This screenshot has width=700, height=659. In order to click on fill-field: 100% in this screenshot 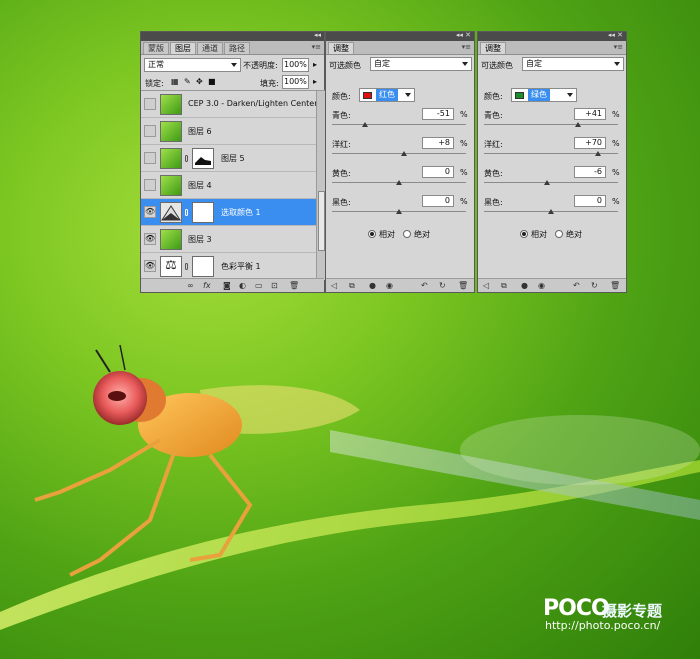, I will do `click(295, 82)`.